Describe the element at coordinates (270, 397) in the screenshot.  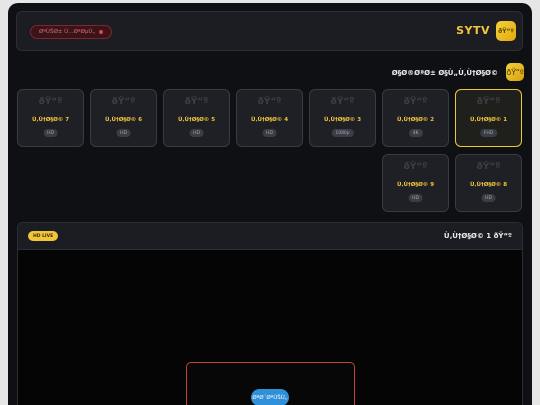
I see `play-button: ØªØ´ØºÙŠÙ„` at that location.